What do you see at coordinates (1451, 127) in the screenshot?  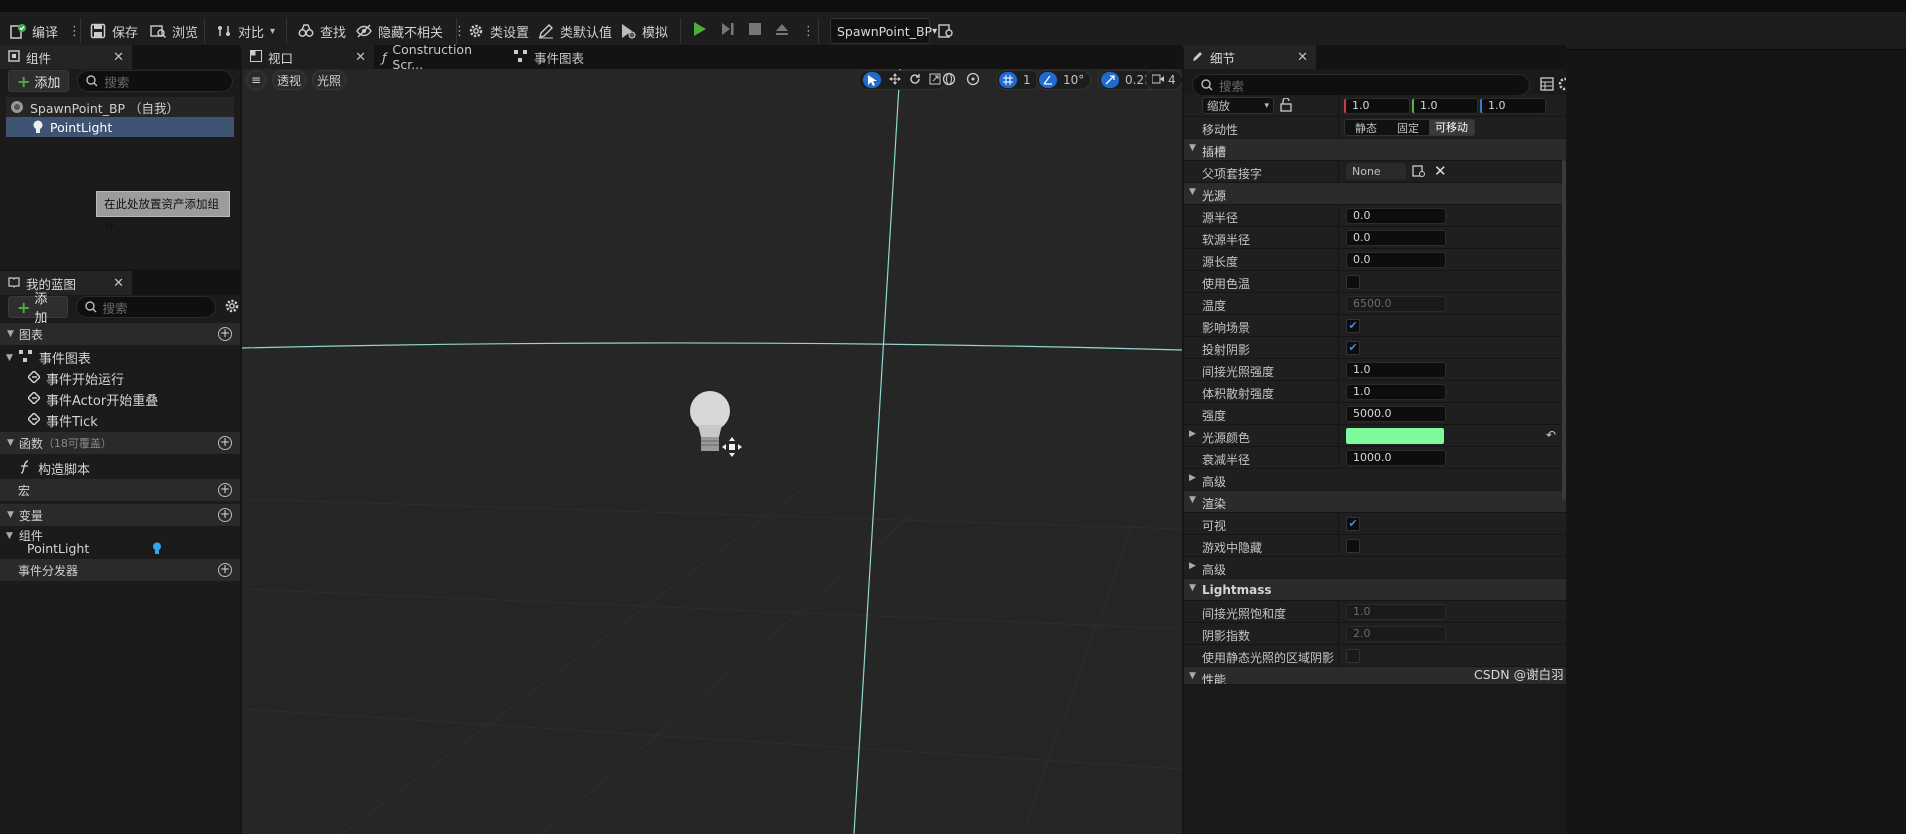 I see `mobility-option-movable: 可移动` at bounding box center [1451, 127].